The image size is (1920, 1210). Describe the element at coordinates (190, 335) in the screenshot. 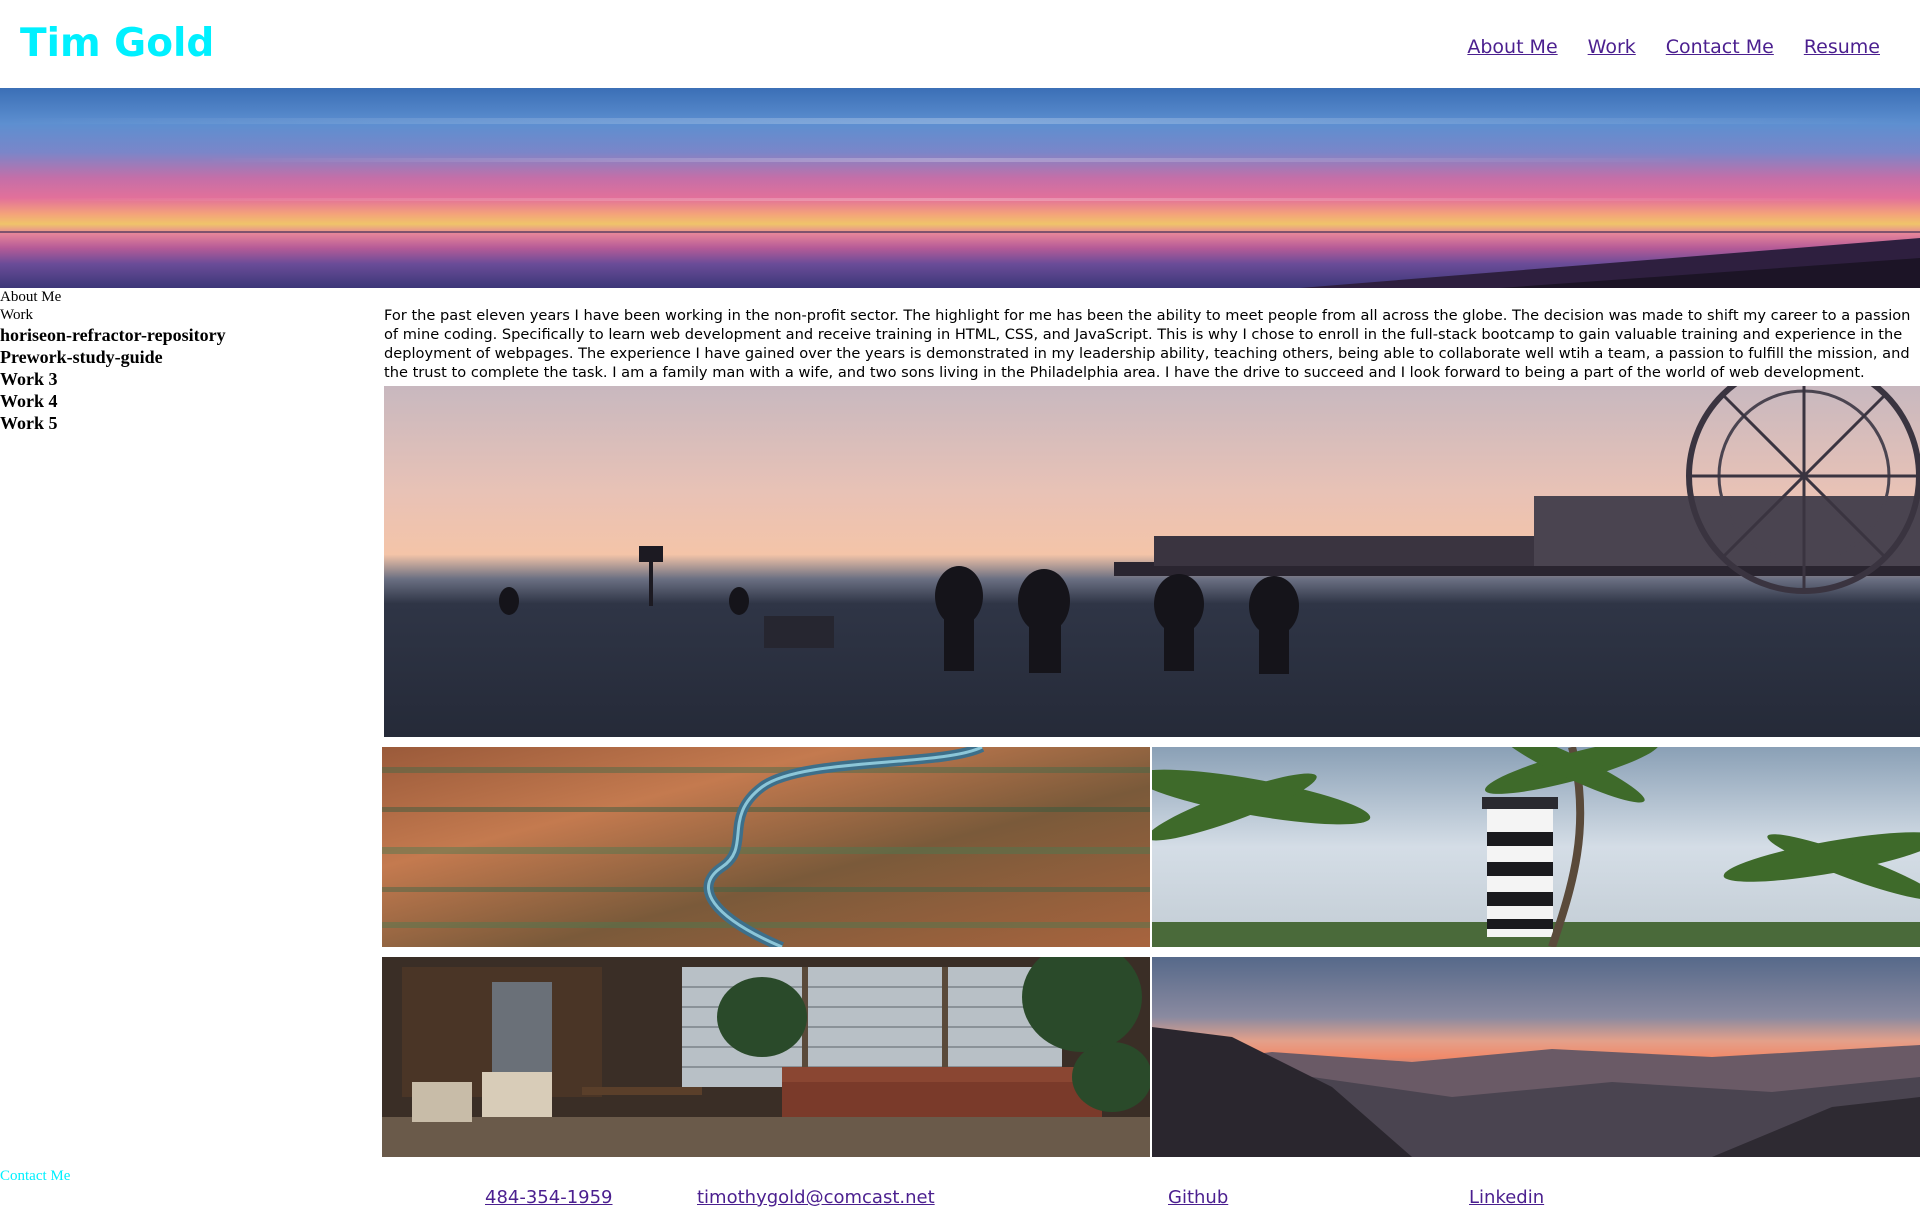

I see `sidebar-project-horiseon: horiseon-refractor-repository` at that location.